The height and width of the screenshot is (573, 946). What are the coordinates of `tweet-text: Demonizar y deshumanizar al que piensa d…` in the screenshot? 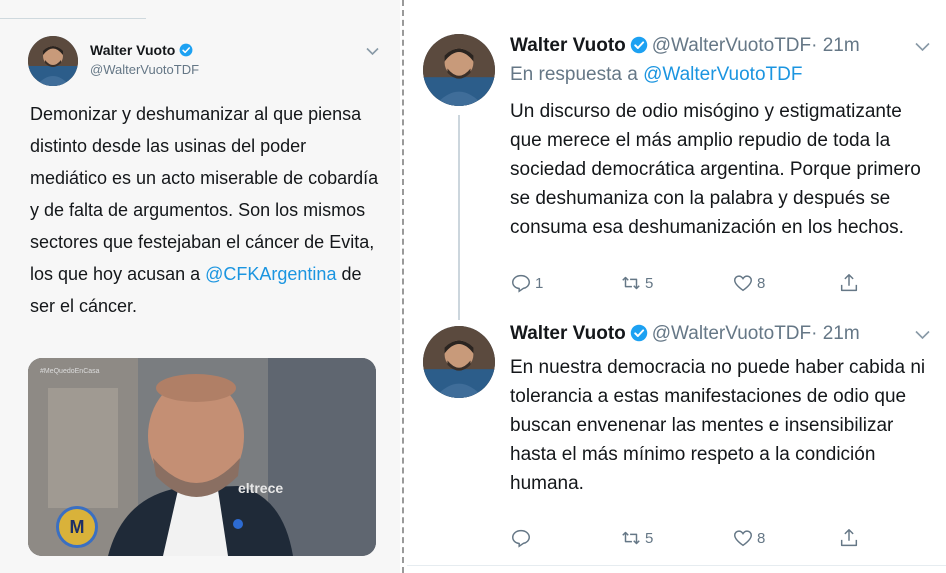 It's located at (207, 210).